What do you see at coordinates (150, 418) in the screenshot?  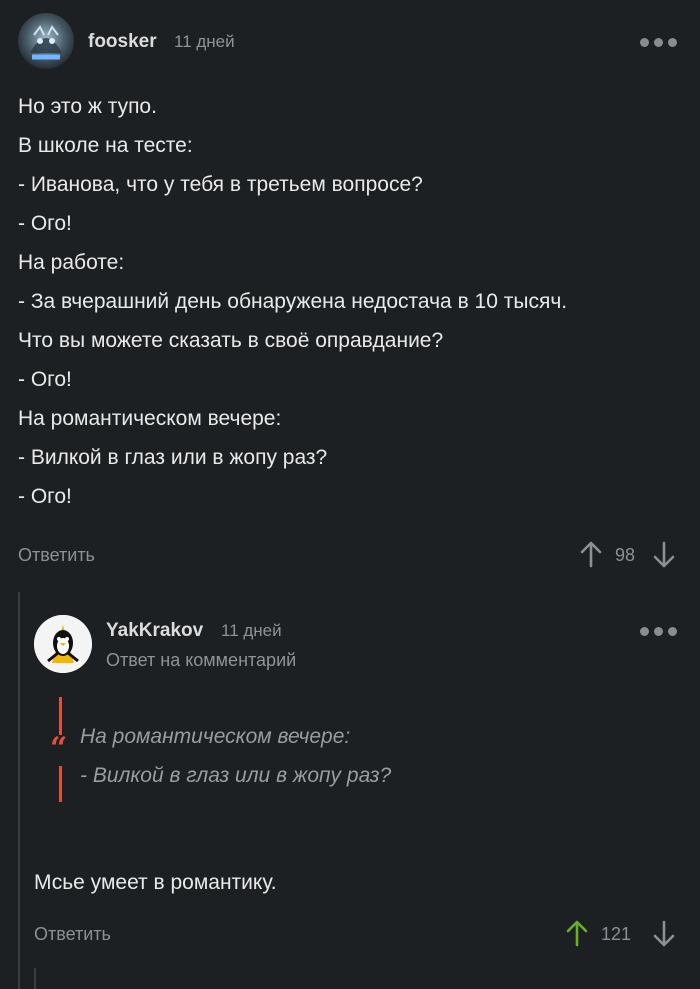 I see `comment-text-line: На романтическом вечере:` at bounding box center [150, 418].